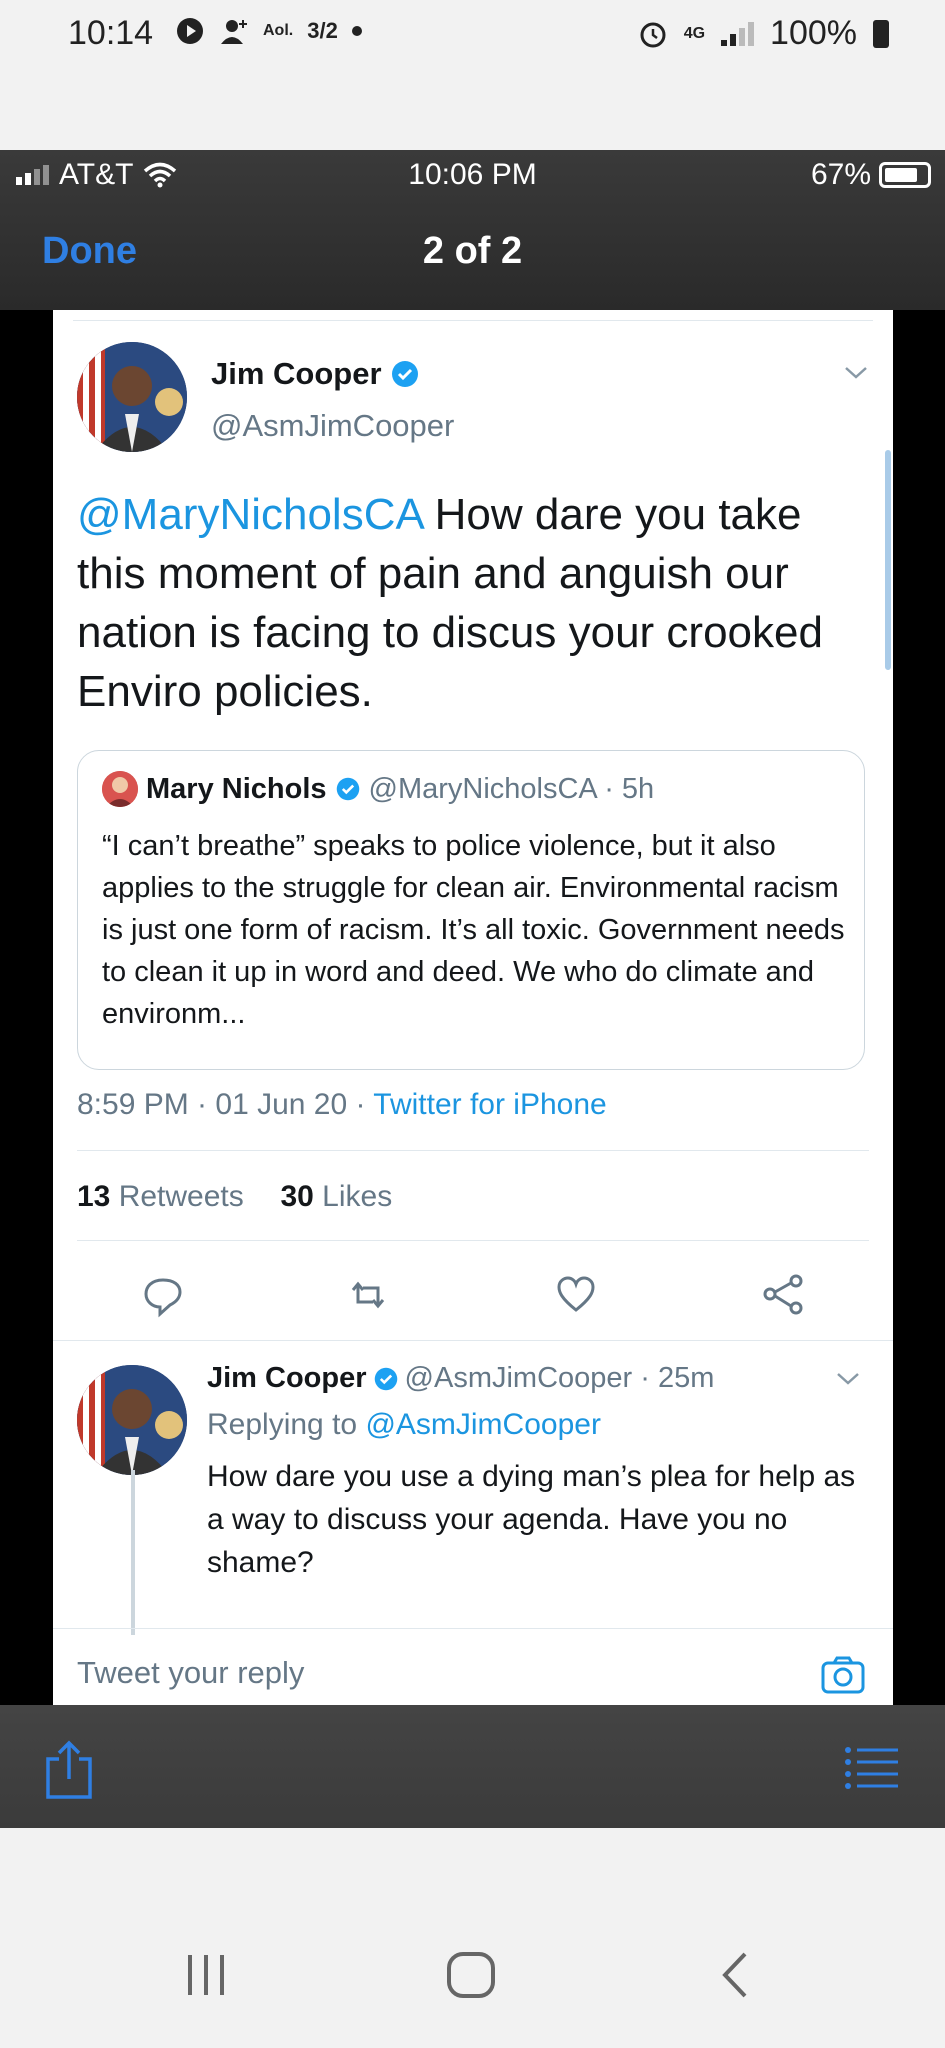  I want to click on battery-icon, so click(881, 33).